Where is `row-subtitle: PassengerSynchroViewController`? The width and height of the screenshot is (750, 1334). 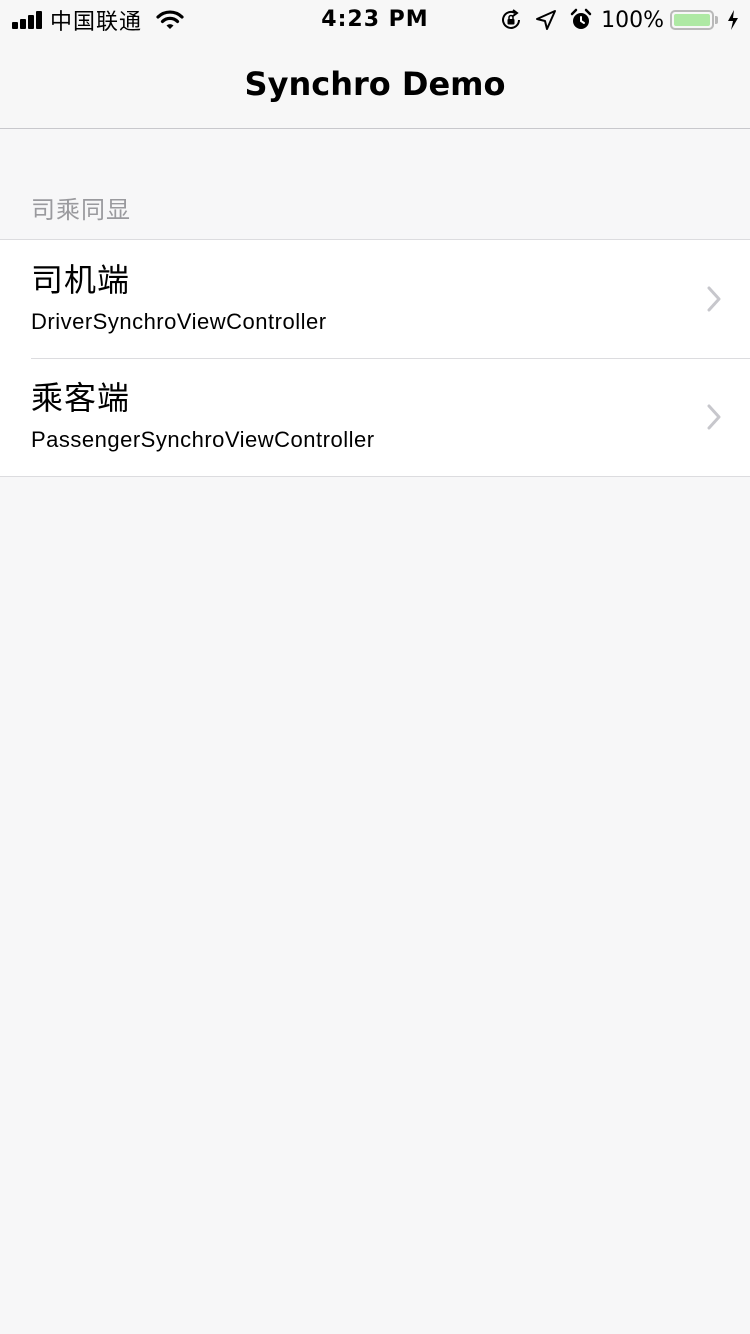 row-subtitle: PassengerSynchroViewController is located at coordinates (203, 439).